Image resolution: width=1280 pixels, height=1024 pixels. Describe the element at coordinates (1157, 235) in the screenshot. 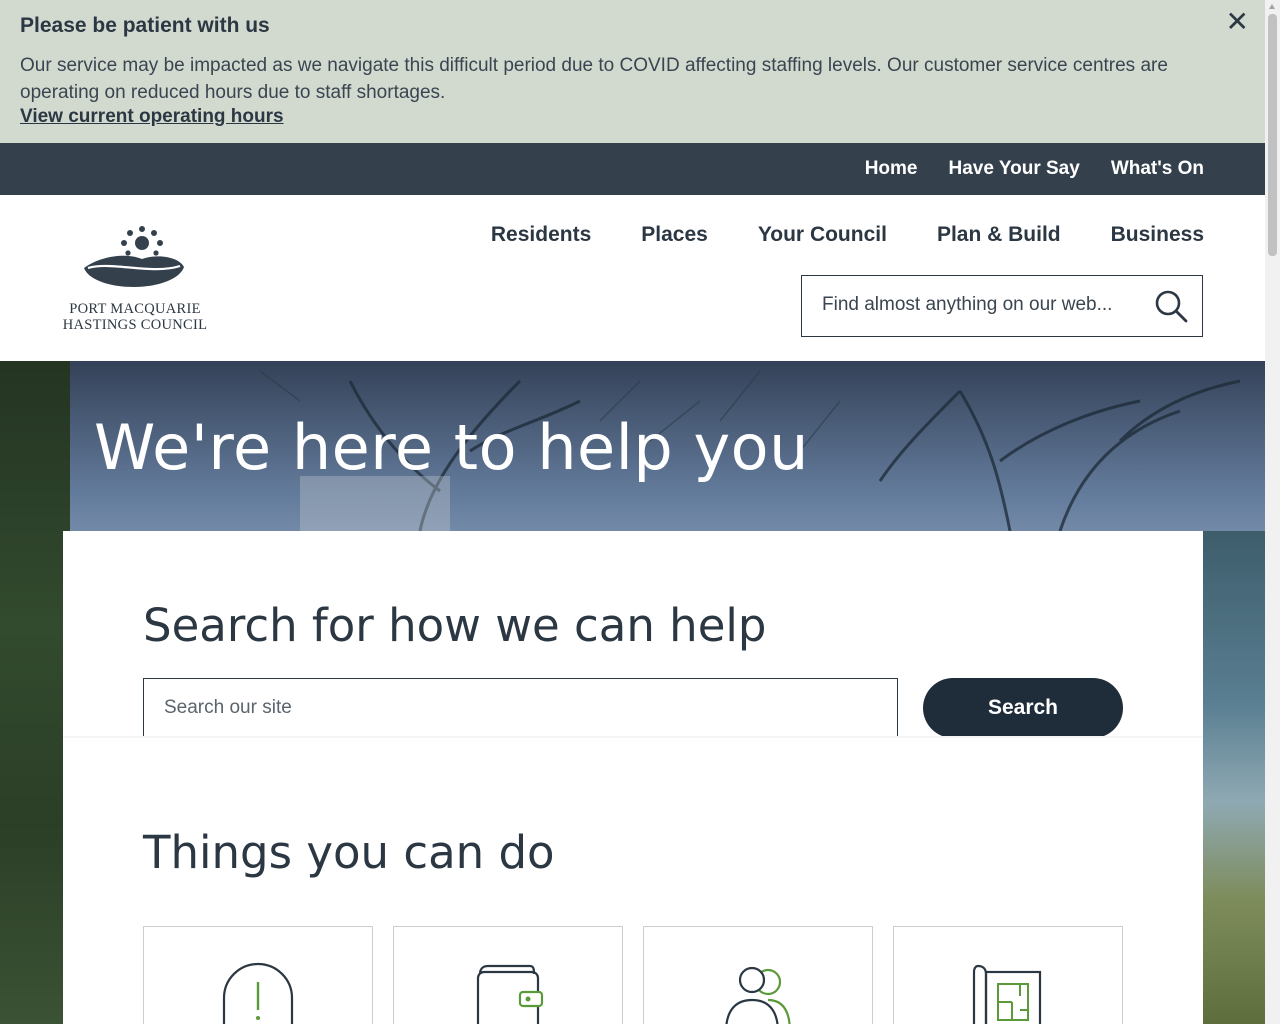

I see `main-nav-business: Business` at that location.